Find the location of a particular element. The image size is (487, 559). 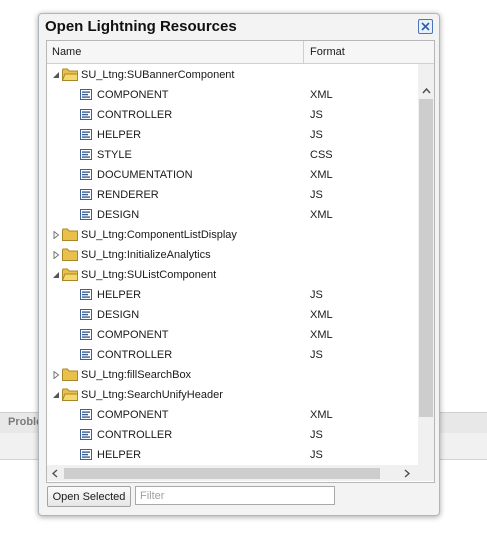

open-selected-button: Open Selected is located at coordinates (89, 496).